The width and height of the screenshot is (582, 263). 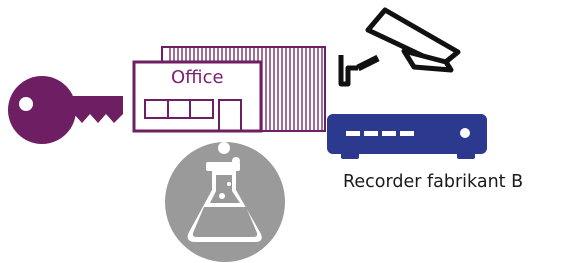 I want to click on recorder-caption: Recorder fabrikant B, so click(x=433, y=182).